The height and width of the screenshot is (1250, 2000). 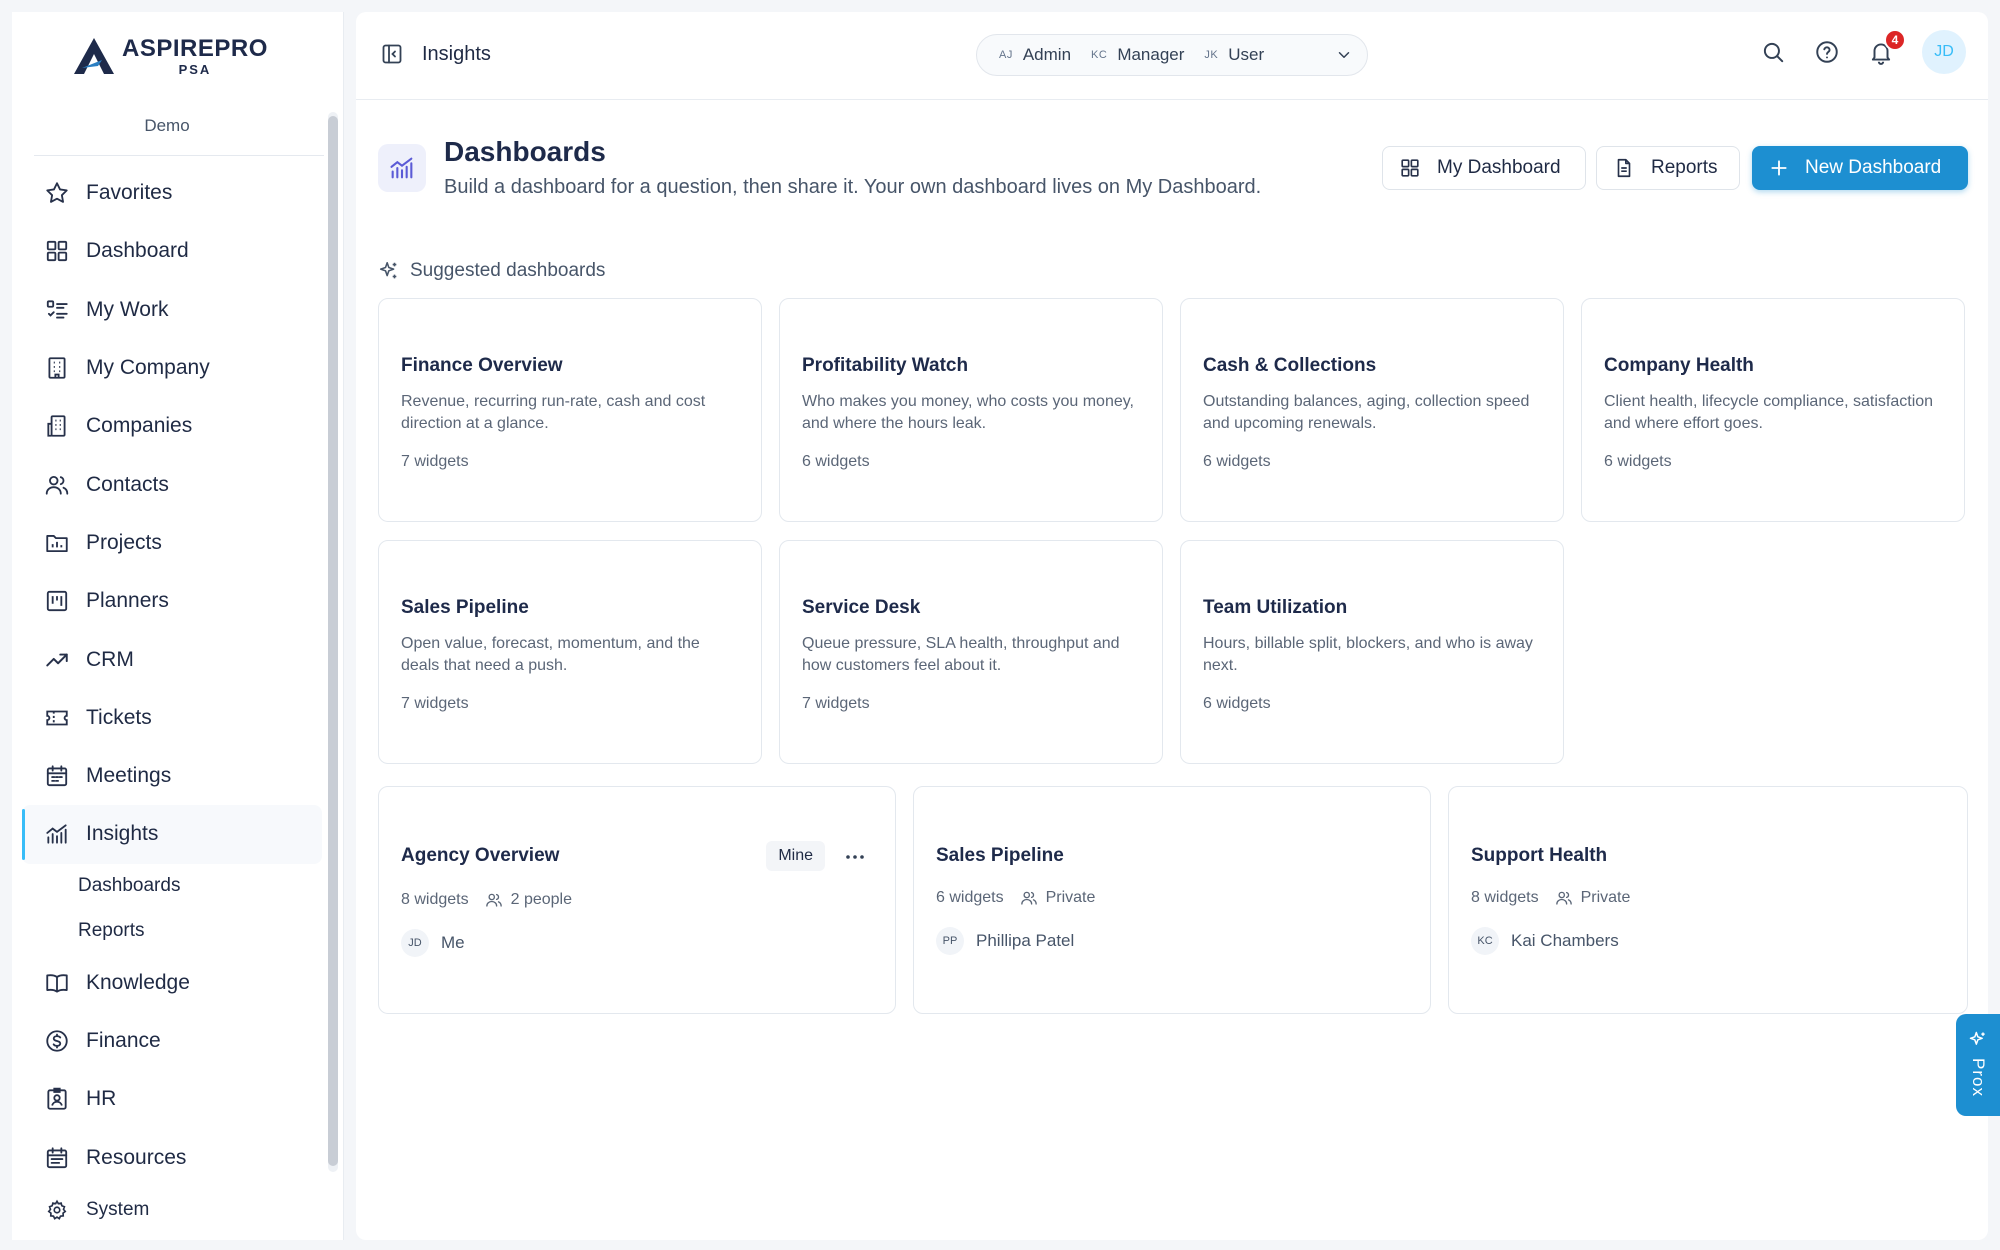 What do you see at coordinates (433, 943) in the screenshot?
I see `dashboard-owner: JD Me` at bounding box center [433, 943].